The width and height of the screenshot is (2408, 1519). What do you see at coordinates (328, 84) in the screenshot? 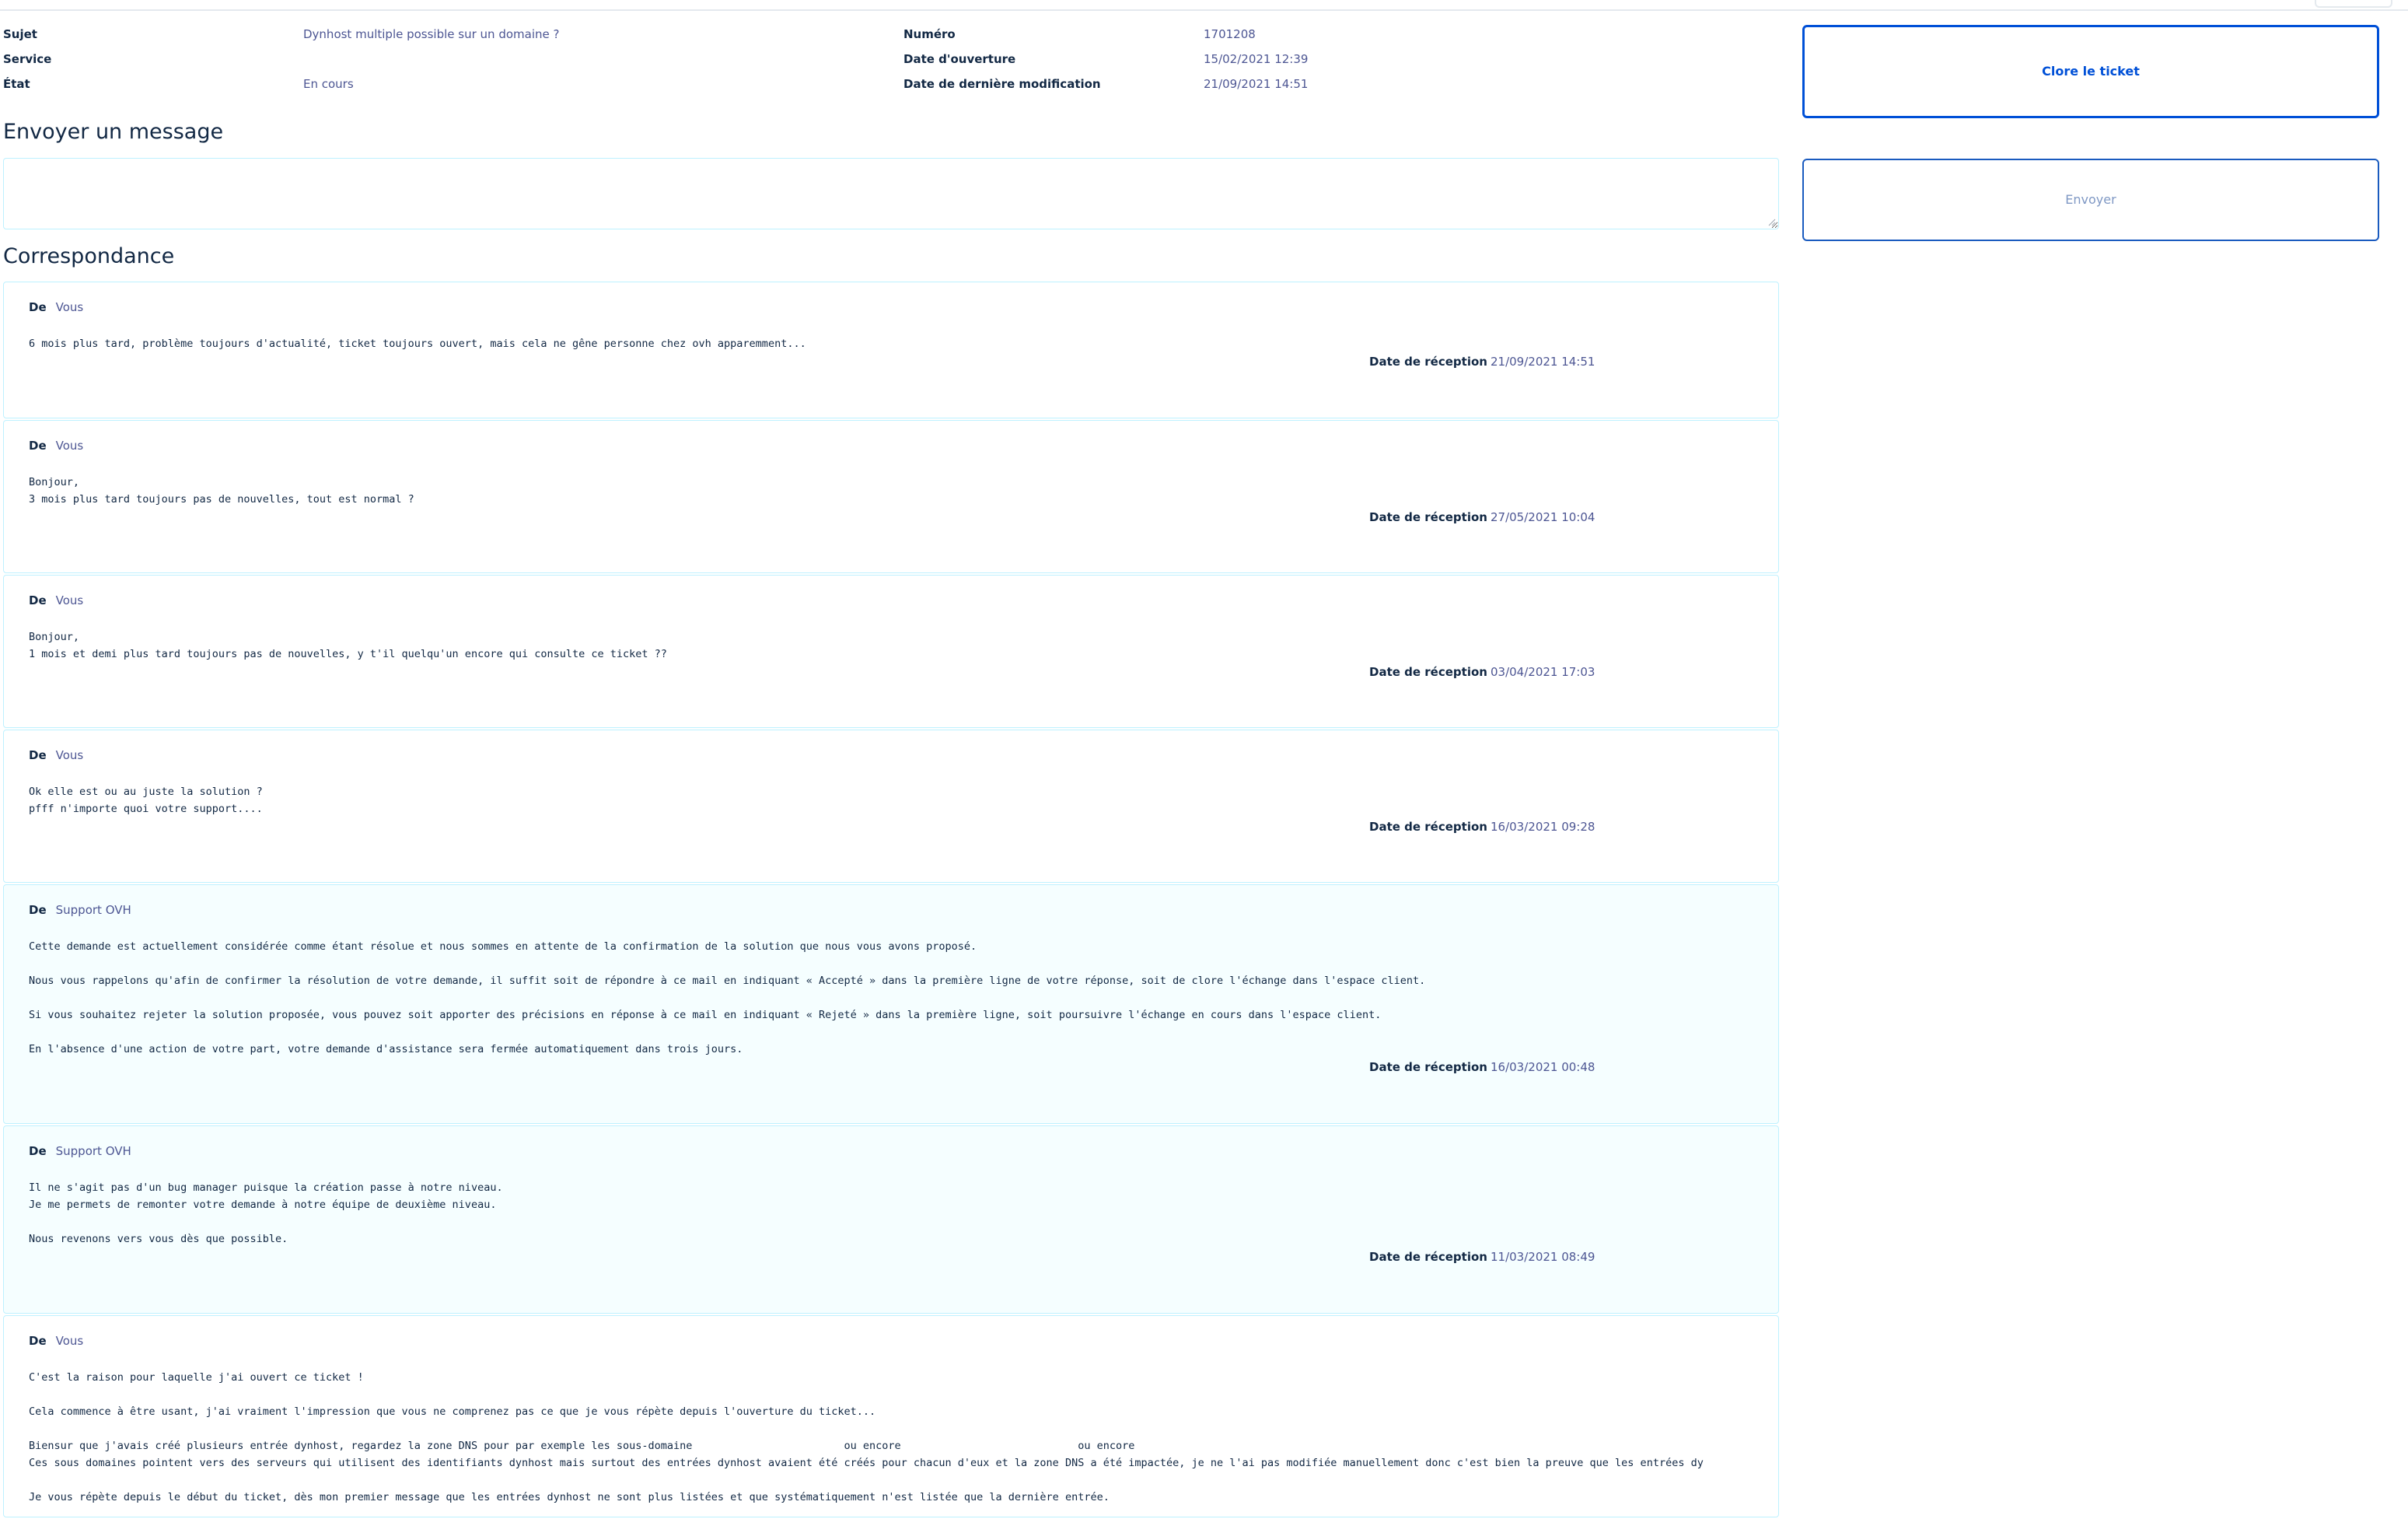
I see `state-value: En cours` at bounding box center [328, 84].